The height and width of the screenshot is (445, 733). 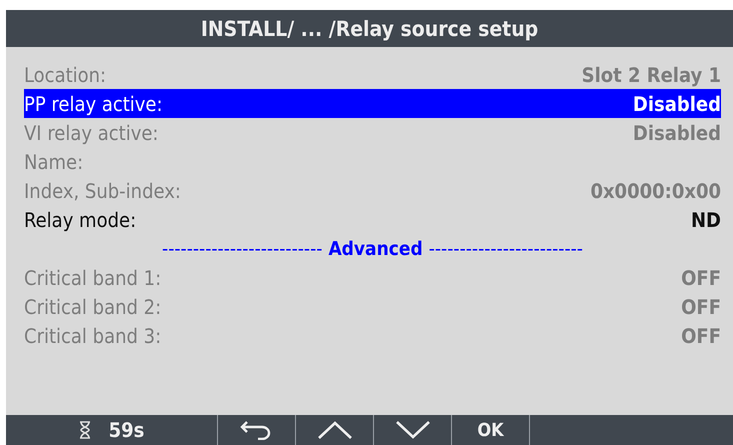 What do you see at coordinates (84, 430) in the screenshot?
I see `hourglass-icon` at bounding box center [84, 430].